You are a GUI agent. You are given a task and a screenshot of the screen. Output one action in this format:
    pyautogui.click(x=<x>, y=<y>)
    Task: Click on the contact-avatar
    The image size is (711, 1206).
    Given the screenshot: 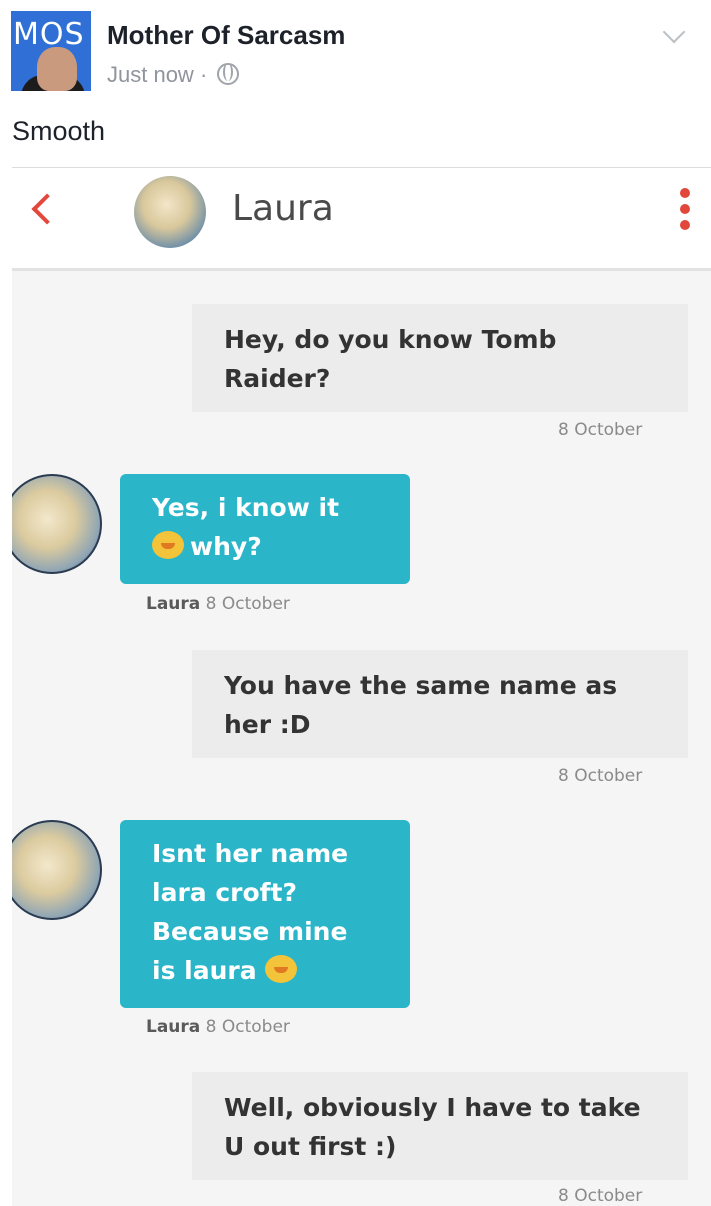 What is the action you would take?
    pyautogui.click(x=170, y=212)
    